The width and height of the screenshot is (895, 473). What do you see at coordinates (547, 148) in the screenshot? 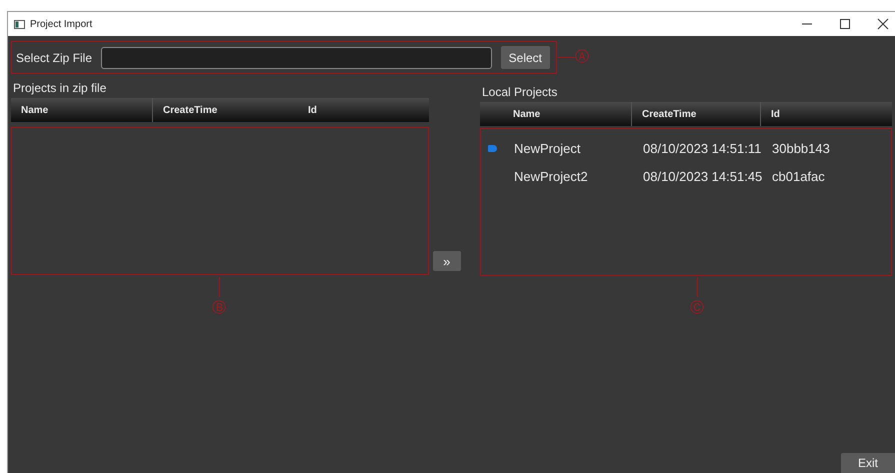
I see `table-cell-text: NewProject` at bounding box center [547, 148].